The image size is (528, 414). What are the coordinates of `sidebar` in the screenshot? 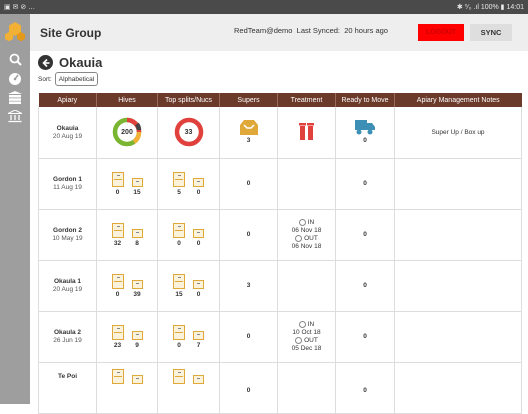 It's located at (15, 209).